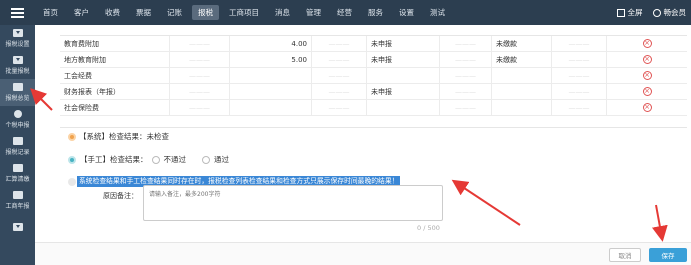 This screenshot has width=691, height=265. What do you see at coordinates (282, 12) in the screenshot?
I see `nav-item: 消息` at bounding box center [282, 12].